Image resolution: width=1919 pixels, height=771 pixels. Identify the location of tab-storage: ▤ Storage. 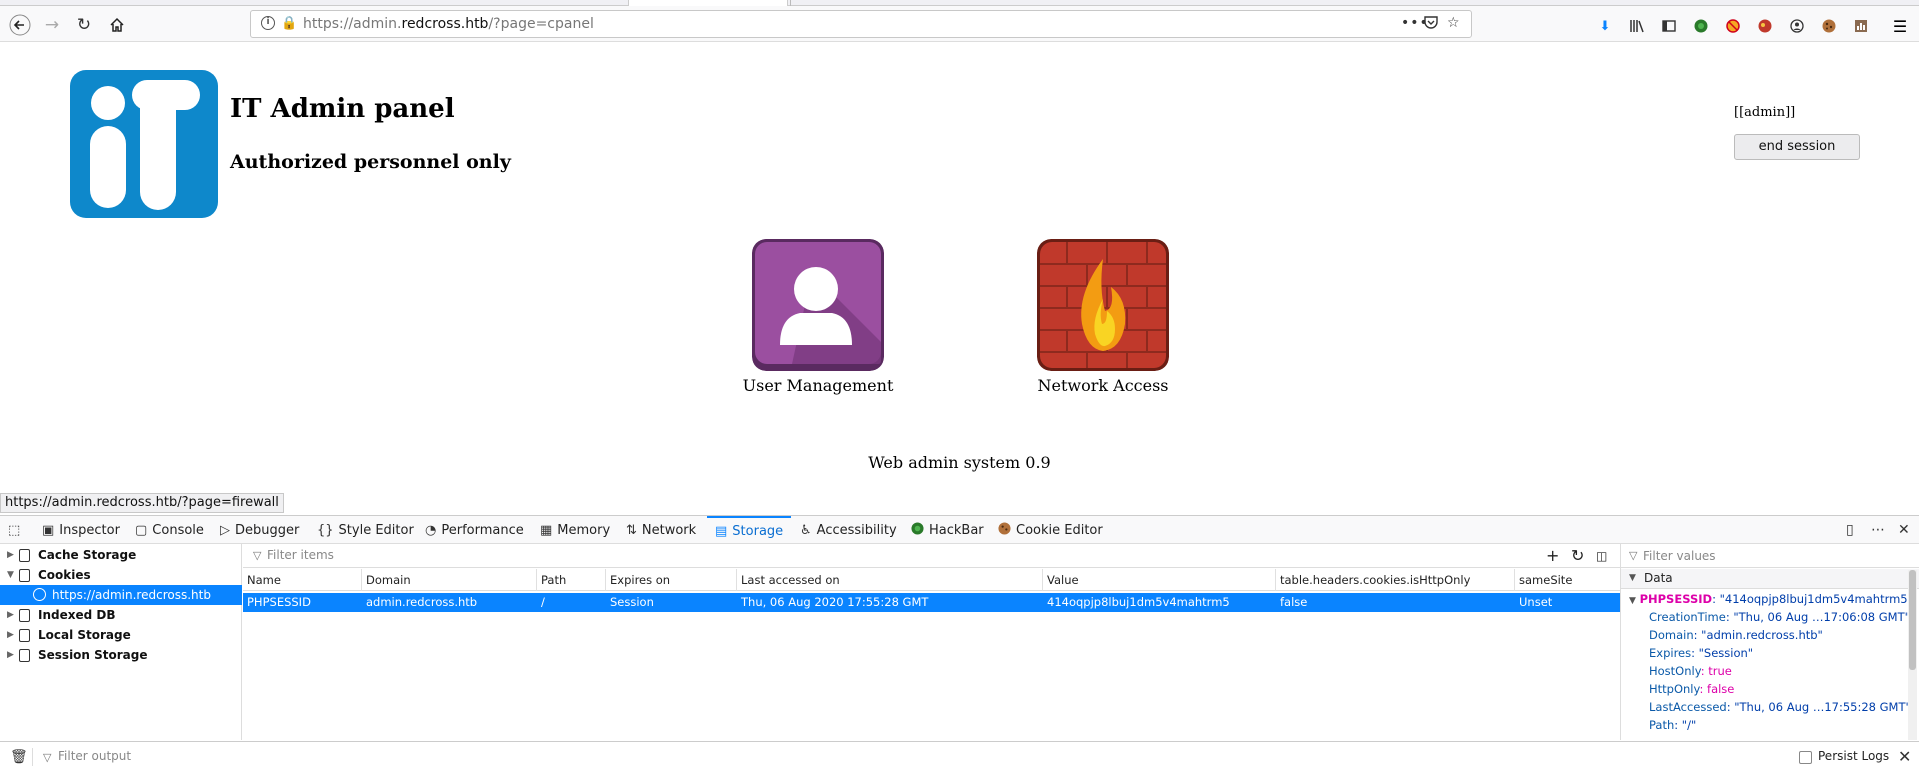
(749, 530).